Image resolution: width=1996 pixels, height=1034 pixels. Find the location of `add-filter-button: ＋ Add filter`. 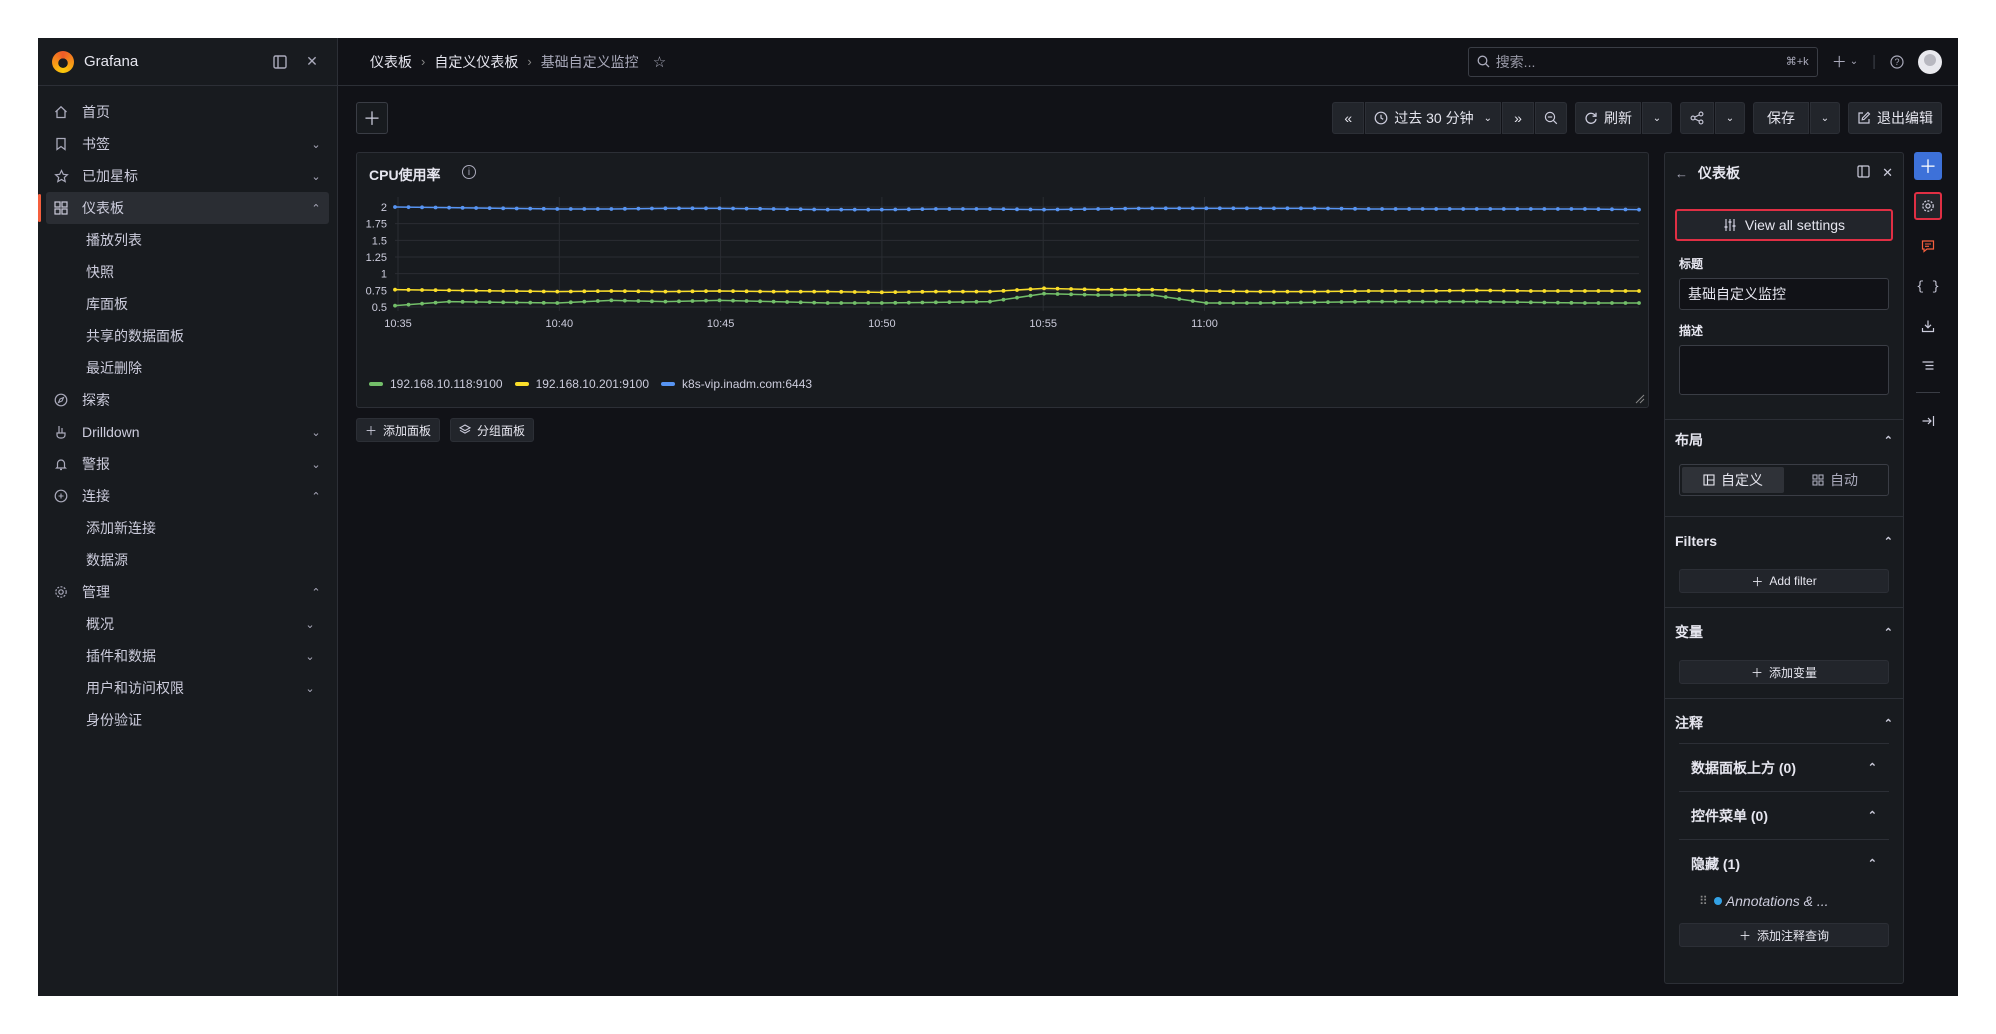

add-filter-button: ＋ Add filter is located at coordinates (1784, 581).